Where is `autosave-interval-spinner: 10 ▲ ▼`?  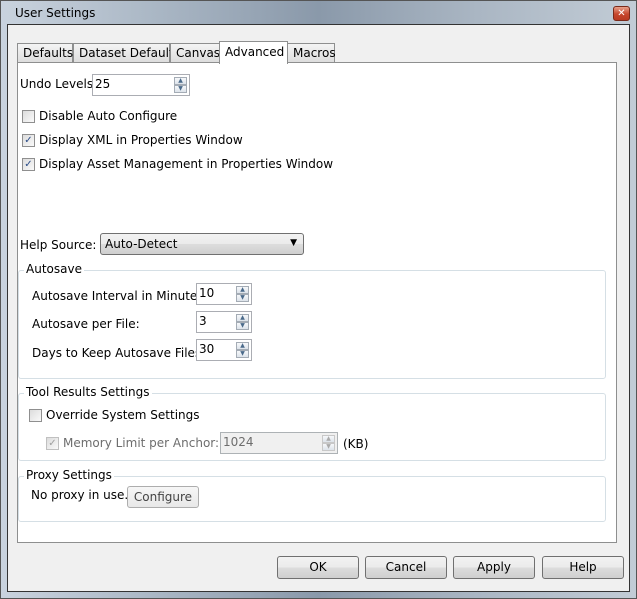 autosave-interval-spinner: 10 ▲ ▼ is located at coordinates (224, 294).